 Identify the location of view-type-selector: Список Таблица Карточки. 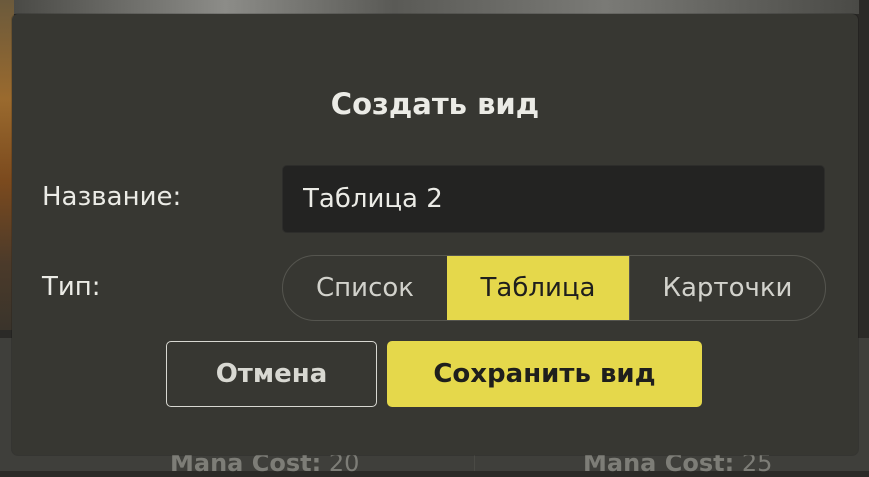
(554, 288).